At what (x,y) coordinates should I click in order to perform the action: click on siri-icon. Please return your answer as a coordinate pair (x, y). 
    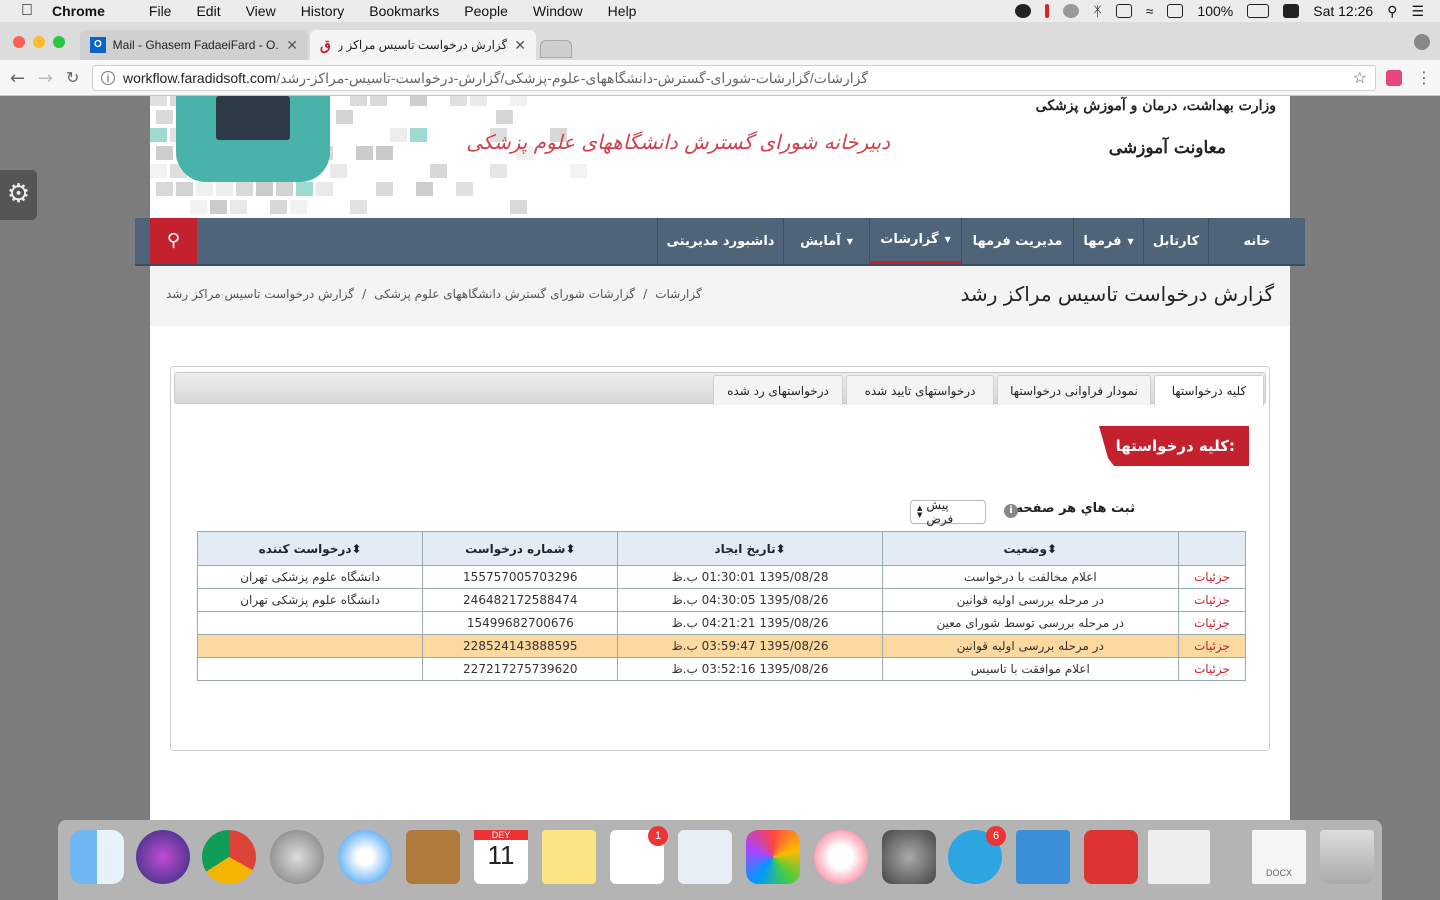
    Looking at the image, I should click on (163, 857).